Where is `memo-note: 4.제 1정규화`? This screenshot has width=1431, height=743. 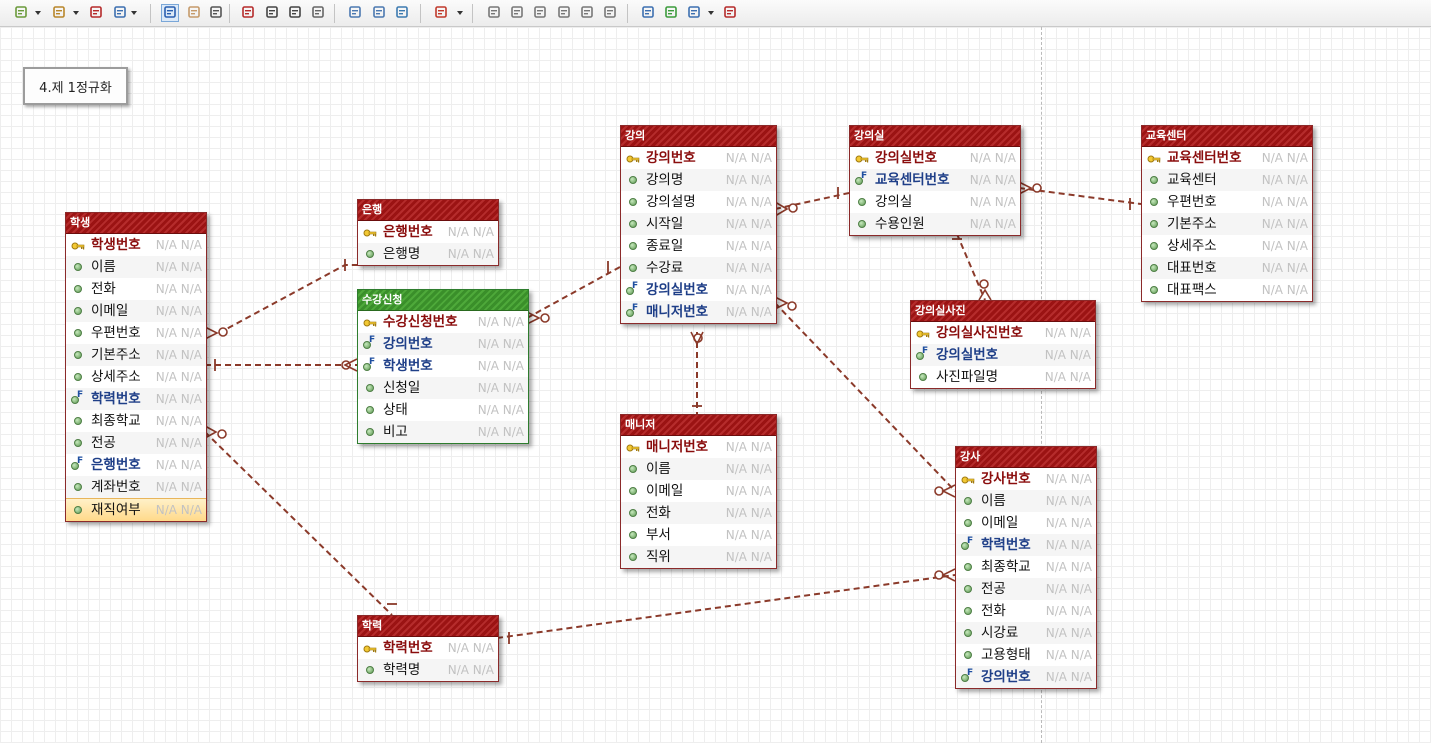 memo-note: 4.제 1정규화 is located at coordinates (75, 86).